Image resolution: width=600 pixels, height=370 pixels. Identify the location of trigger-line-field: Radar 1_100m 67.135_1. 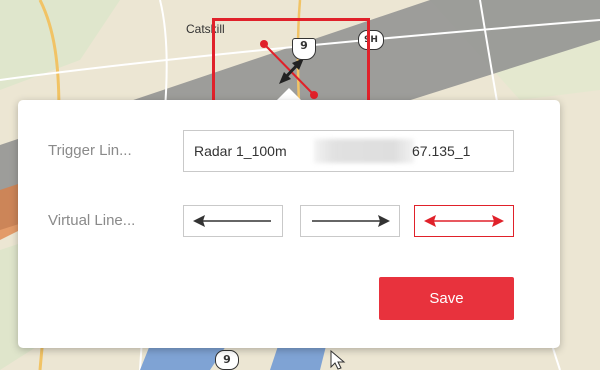
(348, 151).